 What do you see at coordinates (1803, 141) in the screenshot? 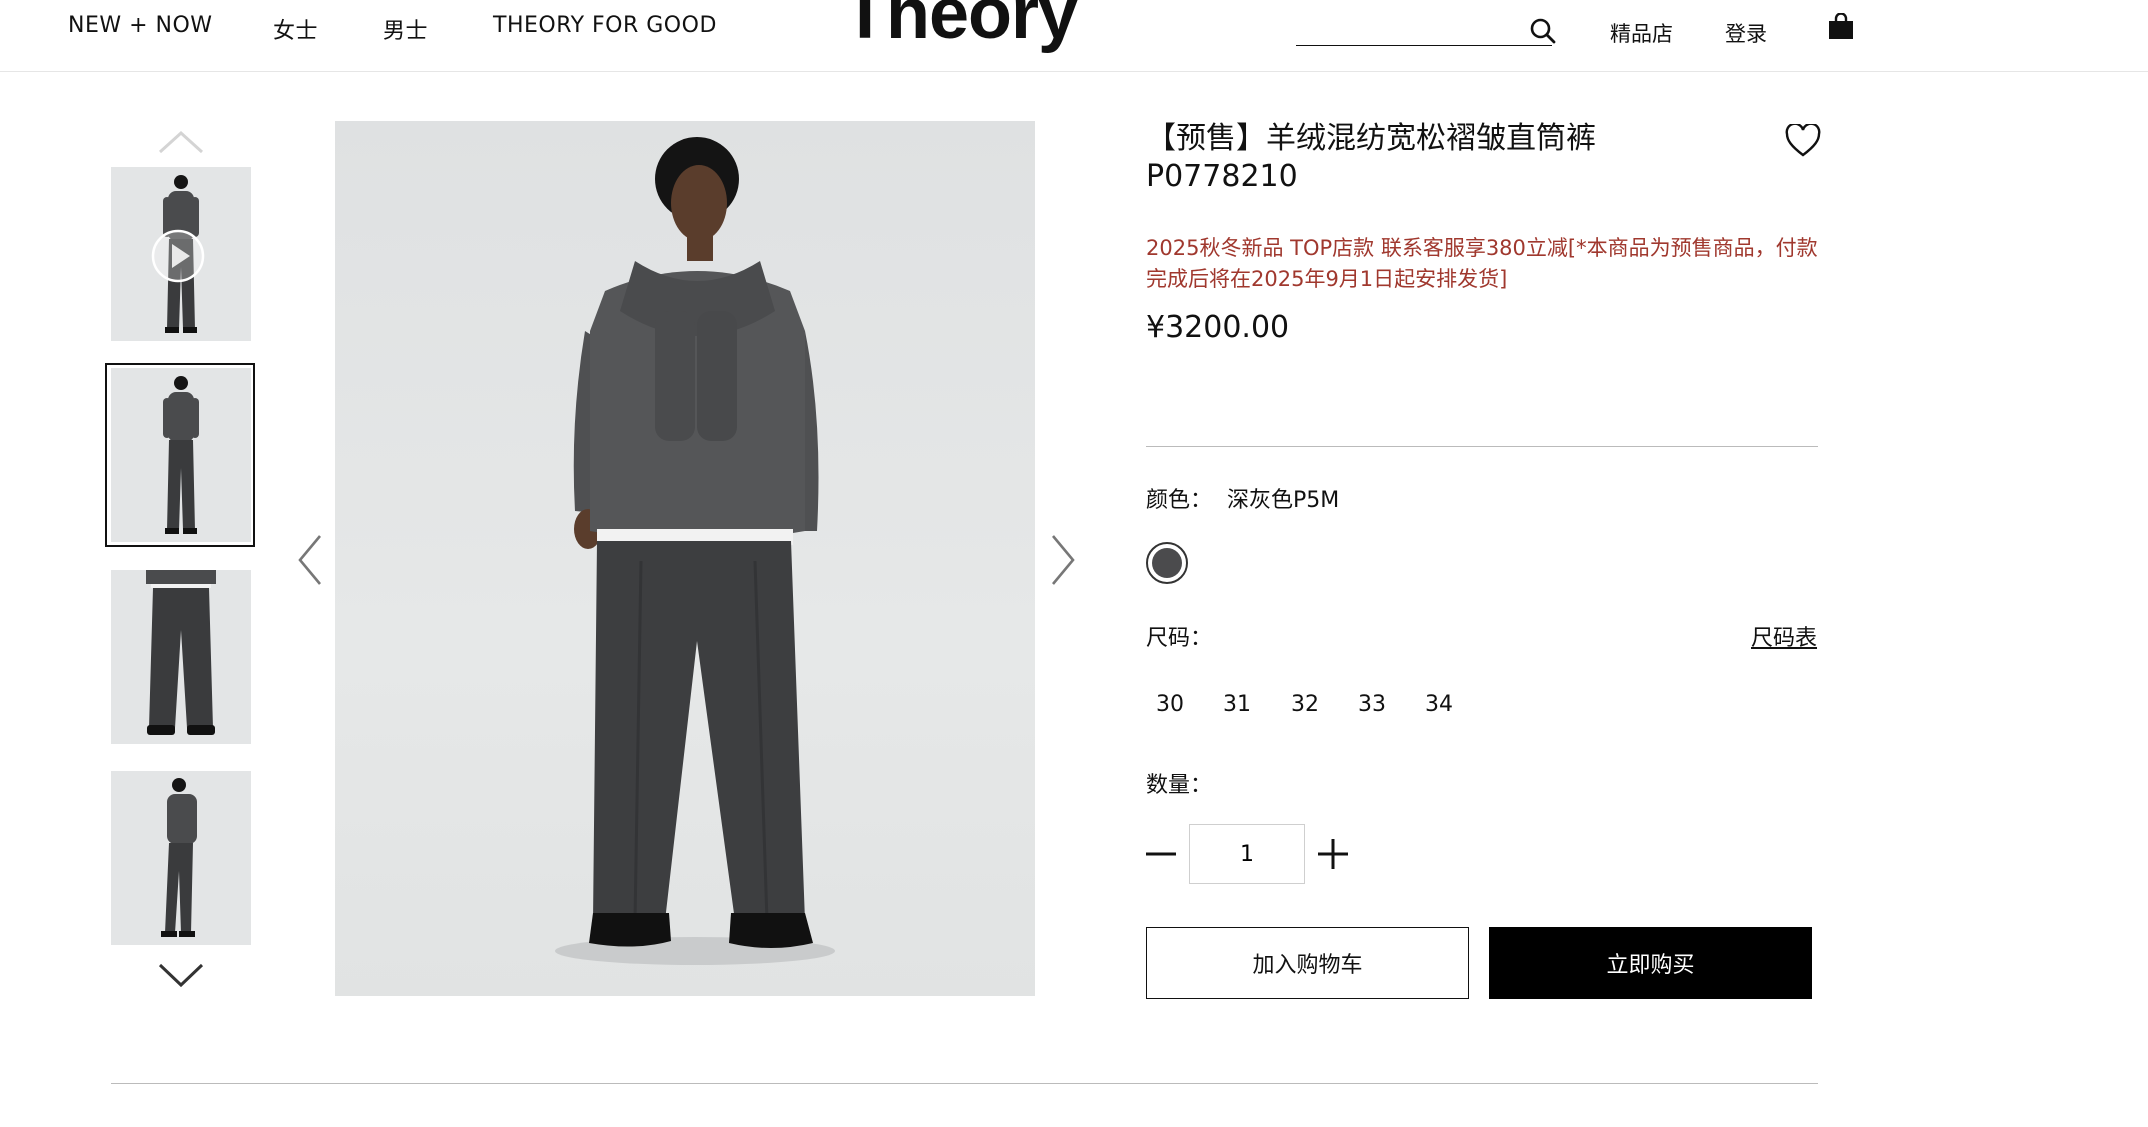
I see `wishlist-heart-icon` at bounding box center [1803, 141].